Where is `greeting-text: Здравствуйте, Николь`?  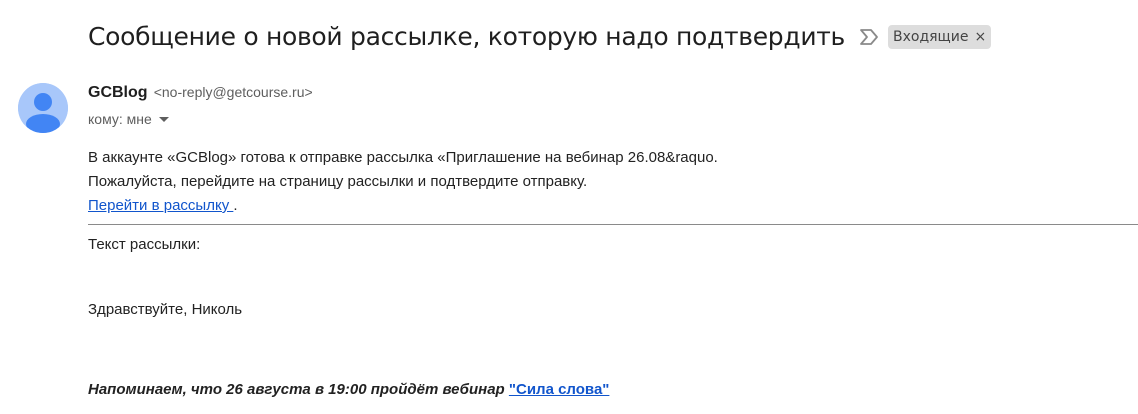
greeting-text: Здравствуйте, Николь is located at coordinates (165, 309).